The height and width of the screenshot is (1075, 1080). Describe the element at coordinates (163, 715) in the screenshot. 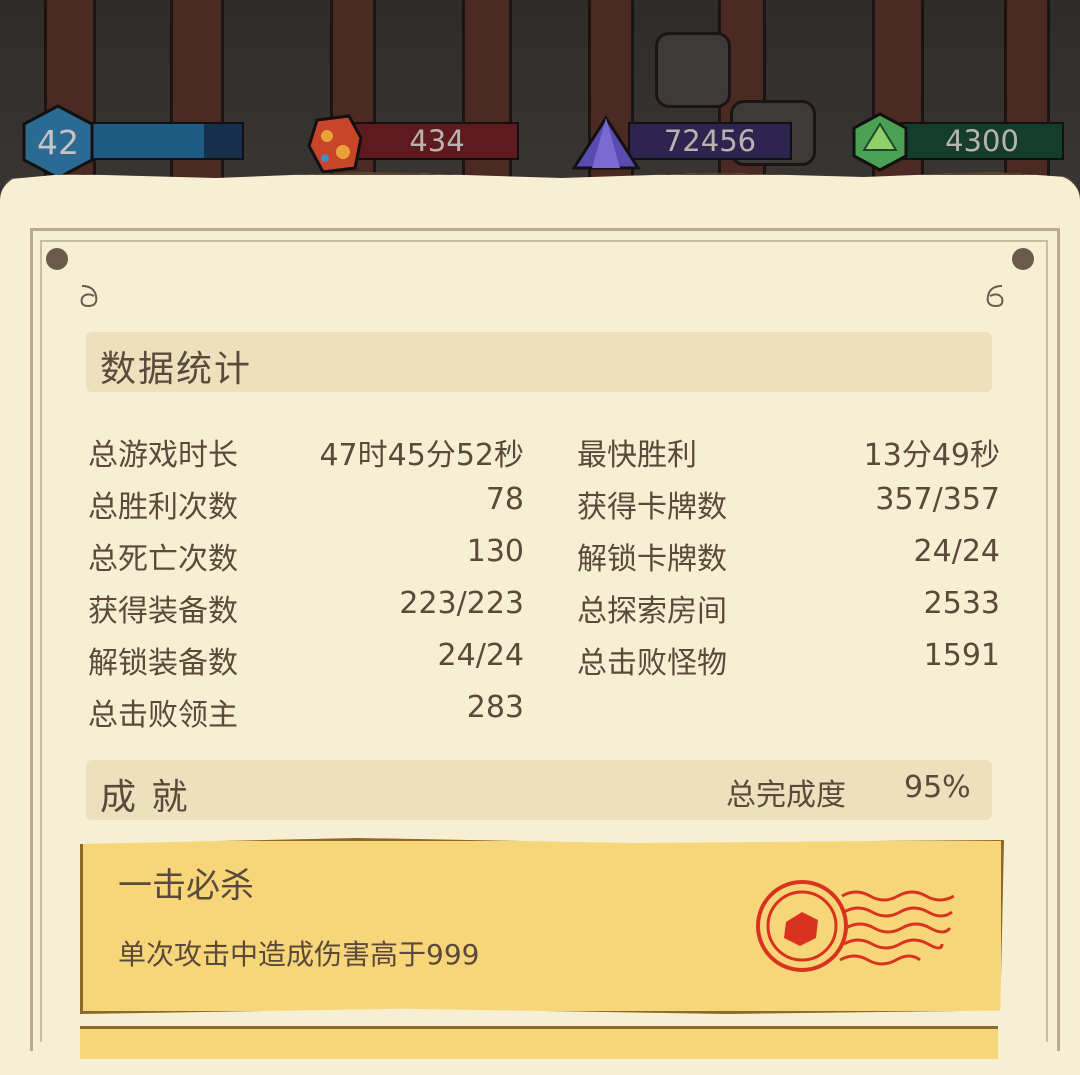

I see `stat-label-lords-defeated: 总击败领主` at that location.